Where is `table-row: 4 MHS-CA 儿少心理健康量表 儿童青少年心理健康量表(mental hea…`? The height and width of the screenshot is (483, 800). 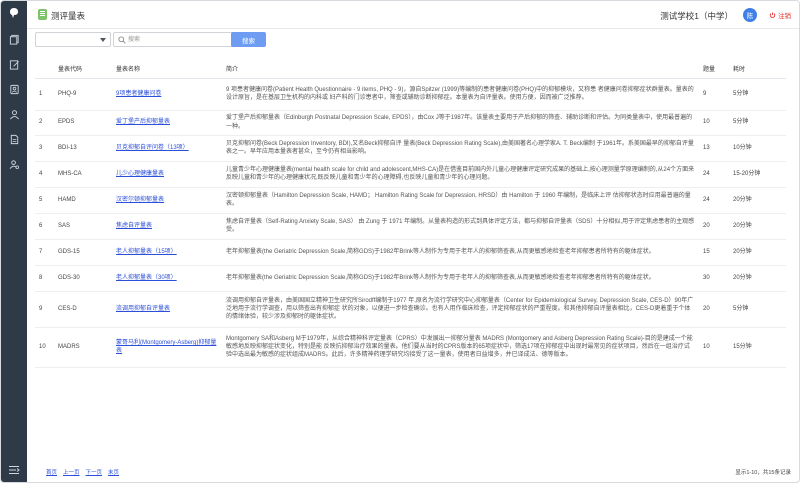
table-row: 4 MHS-CA 儿少心理健康量表 儿童青少年心理健康量表(mental hea… is located at coordinates (410, 174).